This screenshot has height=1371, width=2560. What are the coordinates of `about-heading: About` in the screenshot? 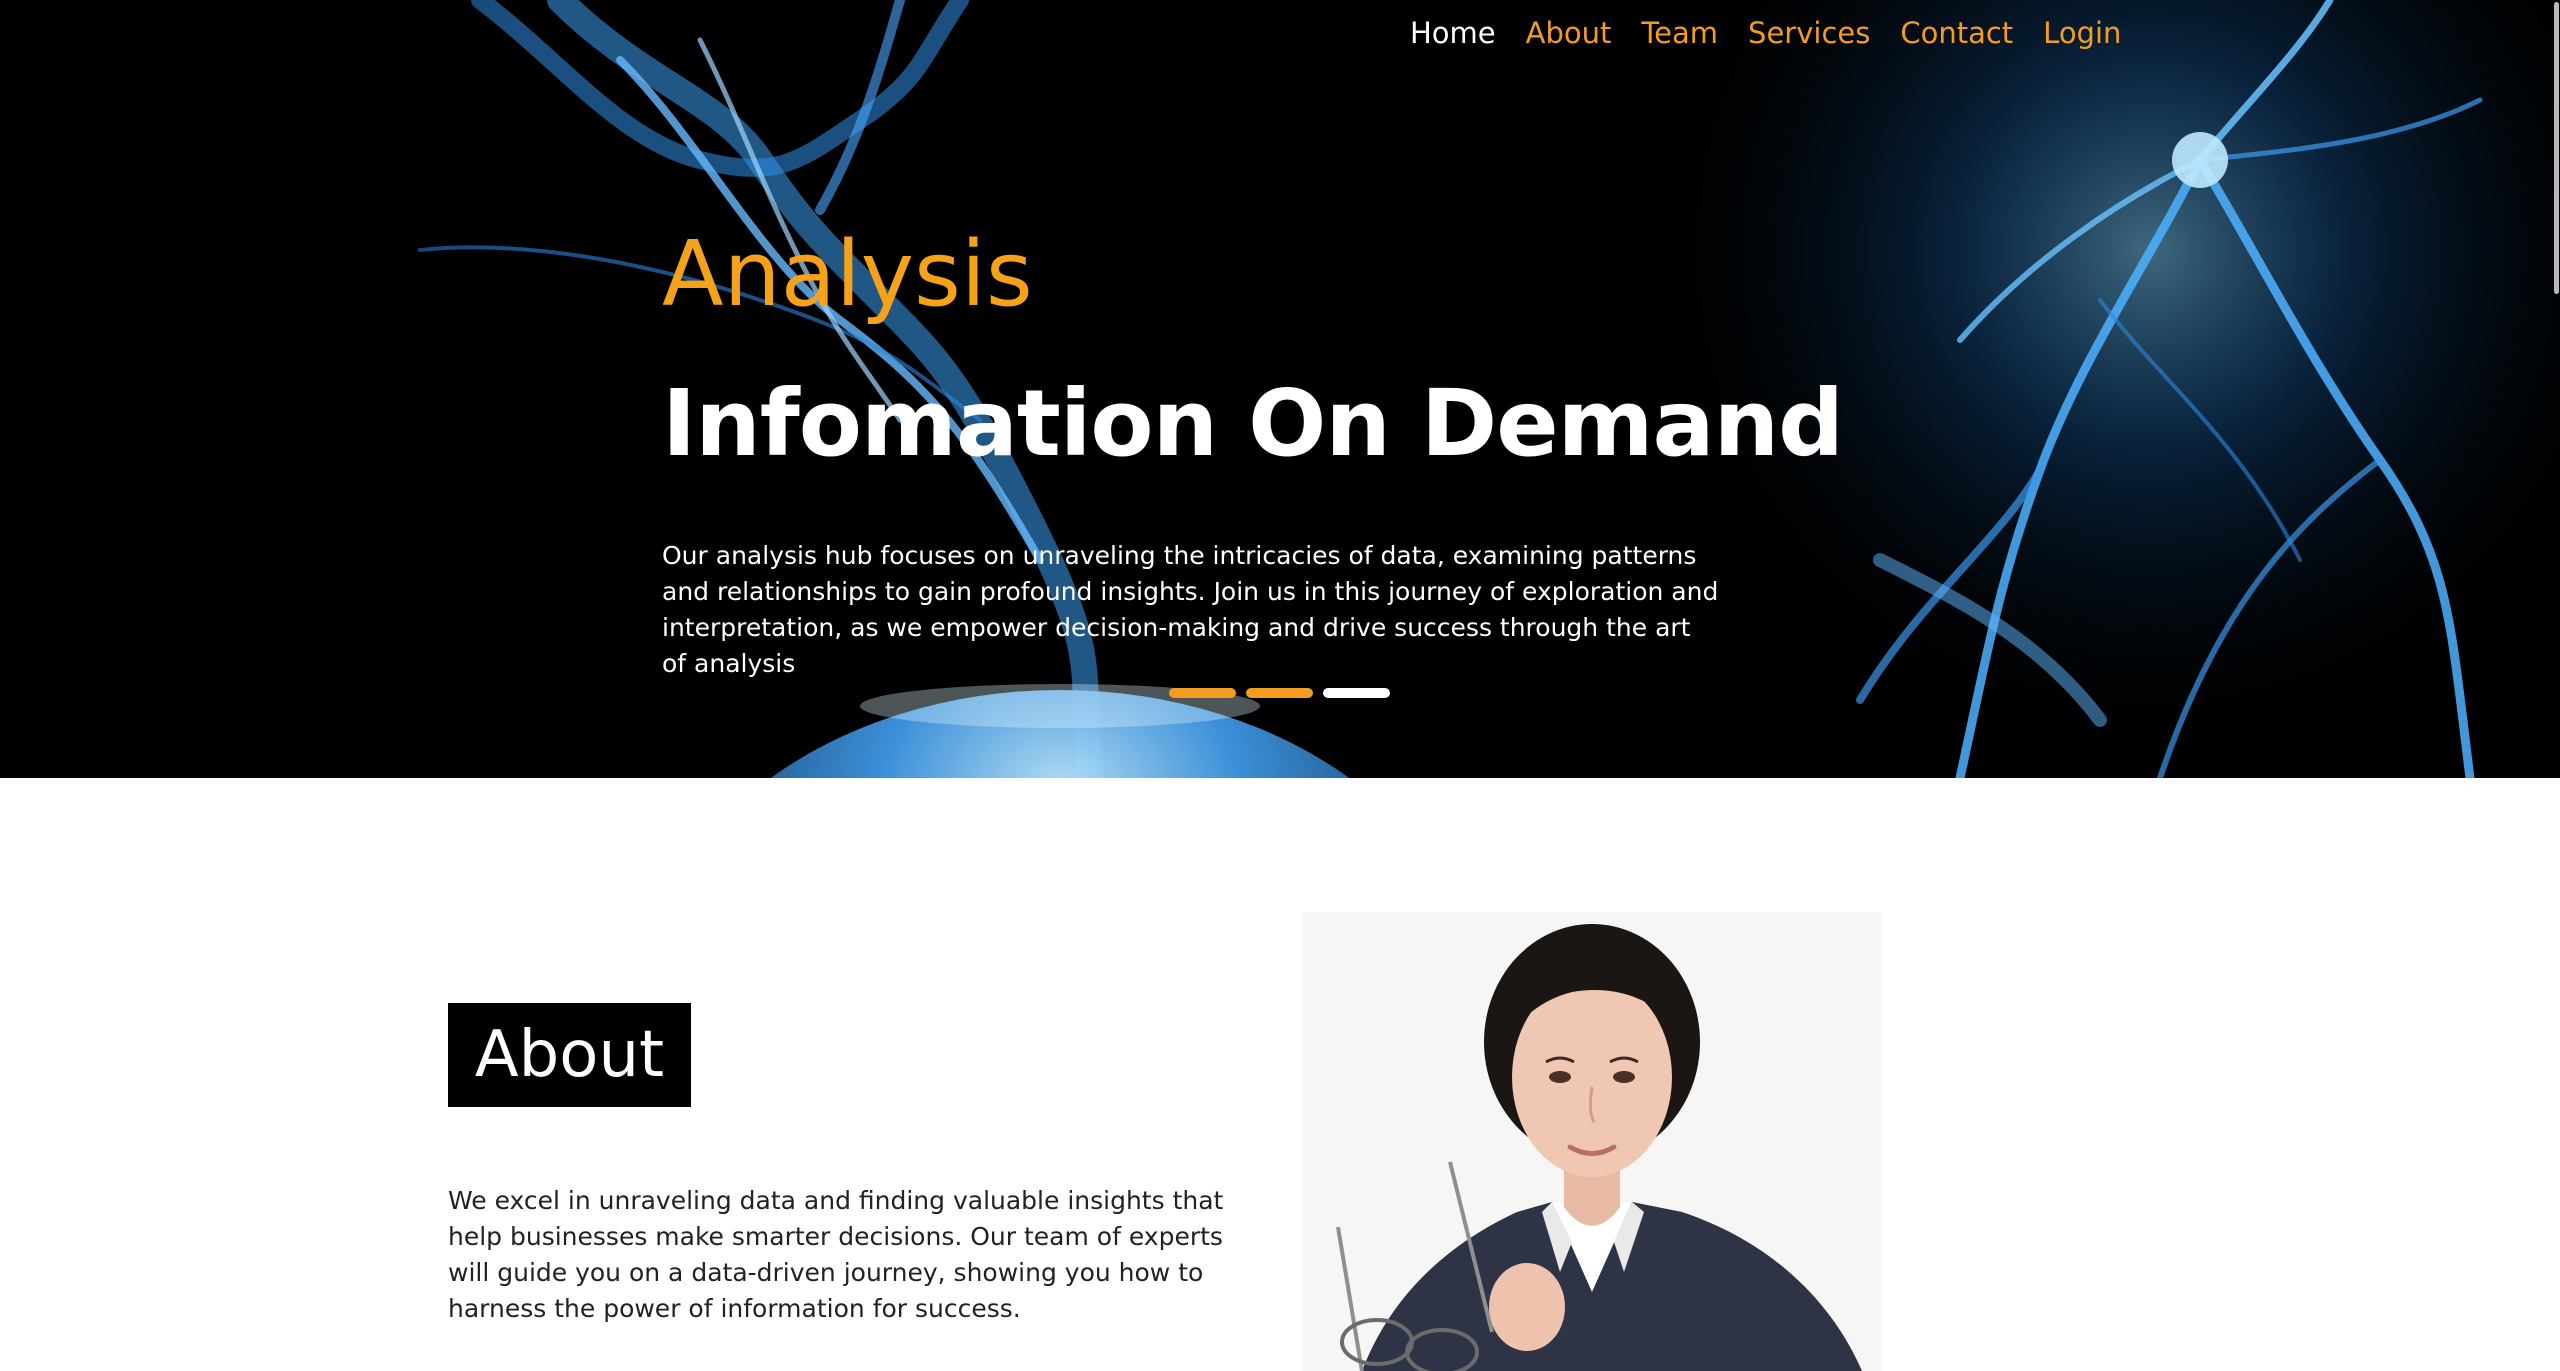 It's located at (569, 1055).